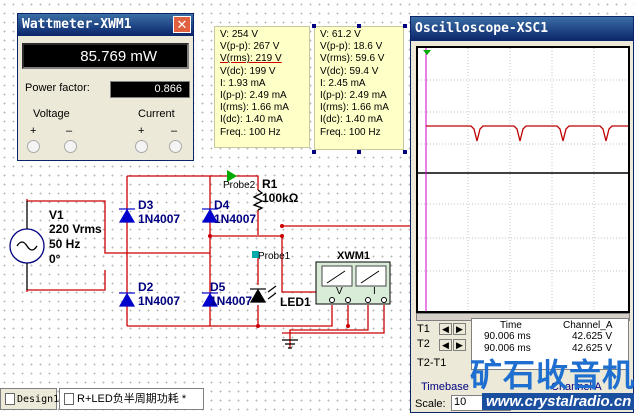 This screenshot has height=413, width=634. I want to click on scale-value: 10, so click(460, 402).